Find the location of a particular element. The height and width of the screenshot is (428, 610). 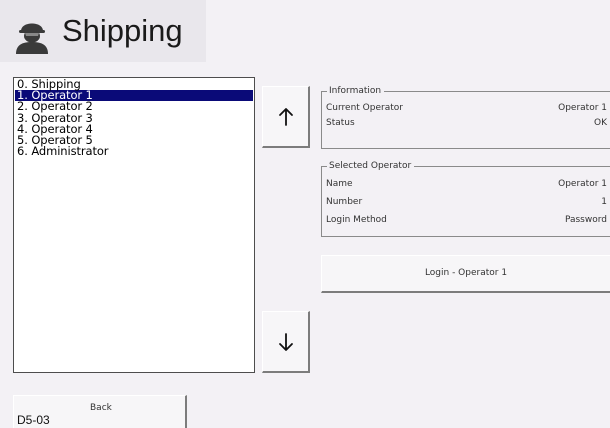

number-row: Number 1 is located at coordinates (466, 202).